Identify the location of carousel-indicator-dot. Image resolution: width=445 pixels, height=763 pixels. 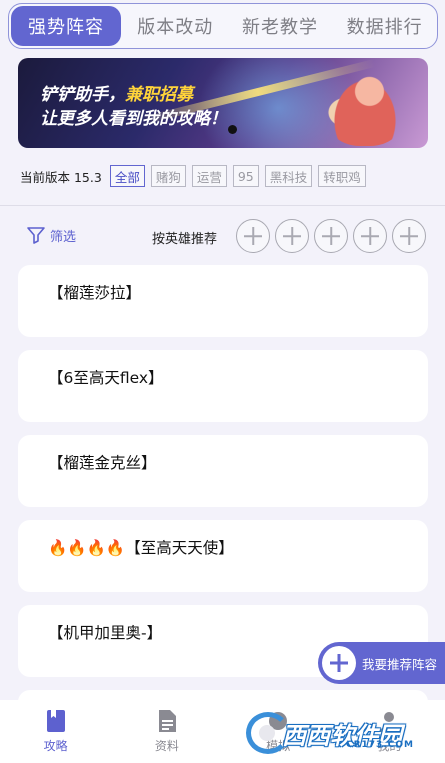
(232, 129).